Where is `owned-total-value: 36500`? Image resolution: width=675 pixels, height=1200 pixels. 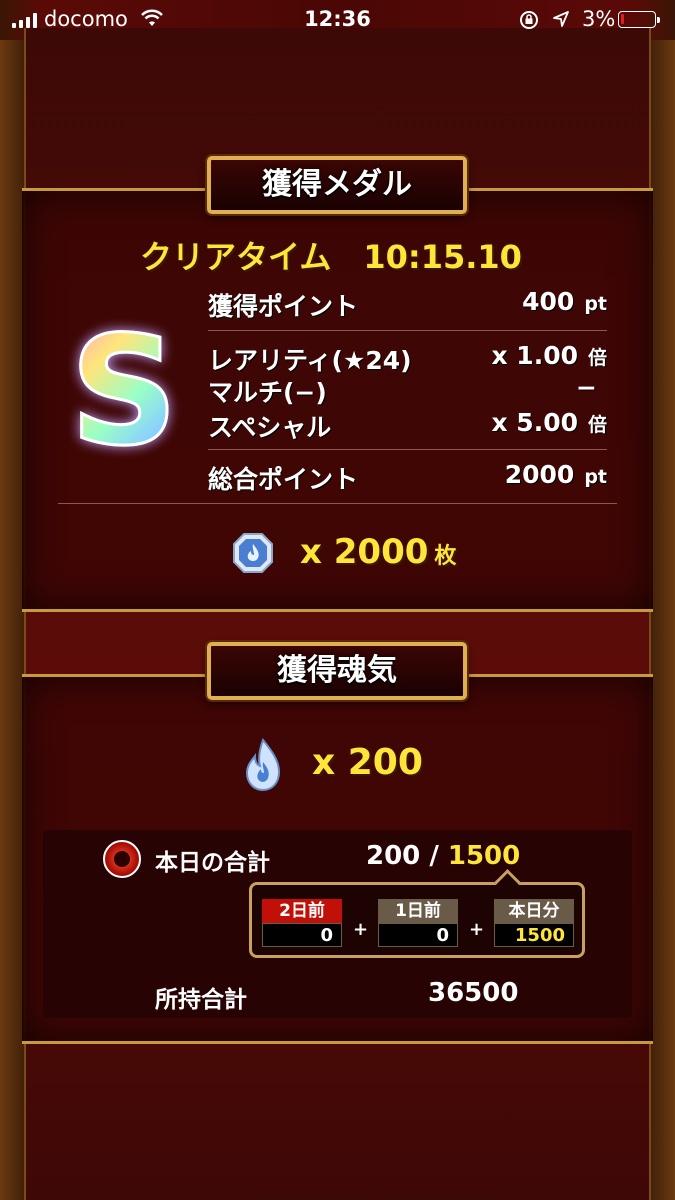 owned-total-value: 36500 is located at coordinates (473, 993).